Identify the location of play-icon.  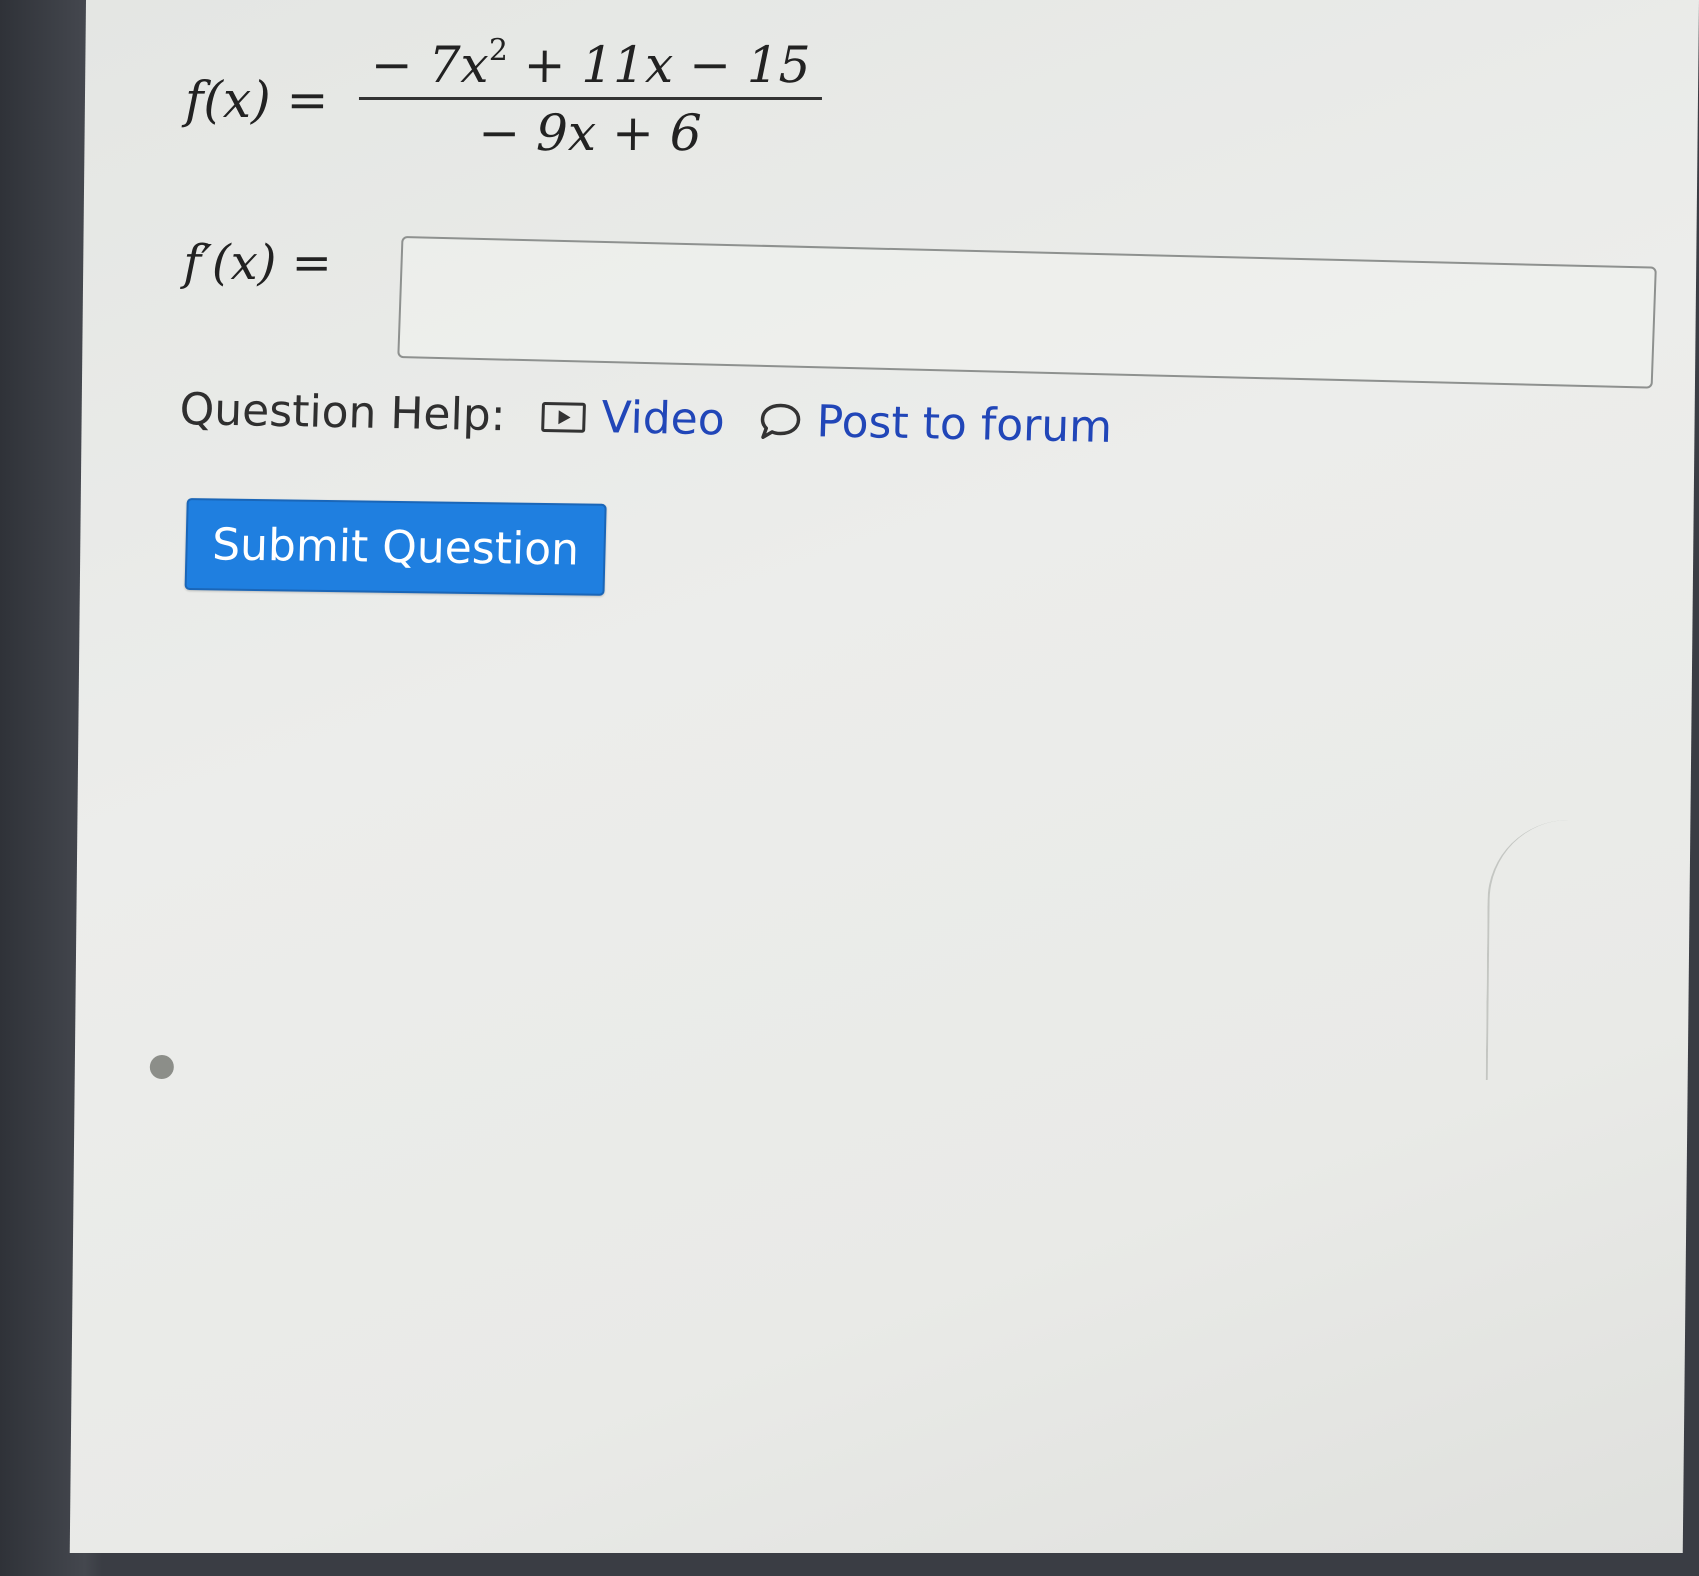
(563, 417).